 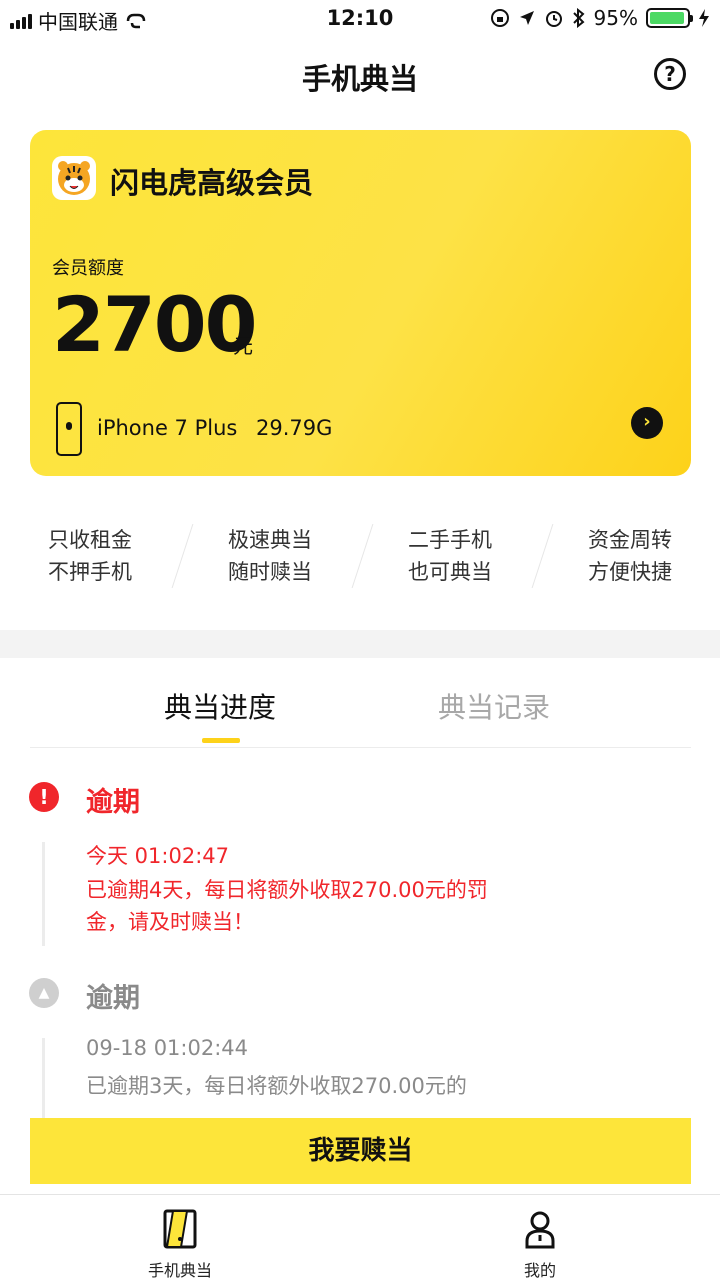 I want to click on feature-line2: 方便快捷, so click(x=630, y=572).